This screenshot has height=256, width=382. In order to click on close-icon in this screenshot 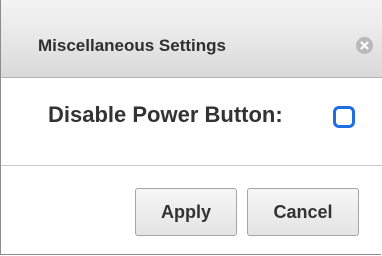, I will do `click(364, 45)`.